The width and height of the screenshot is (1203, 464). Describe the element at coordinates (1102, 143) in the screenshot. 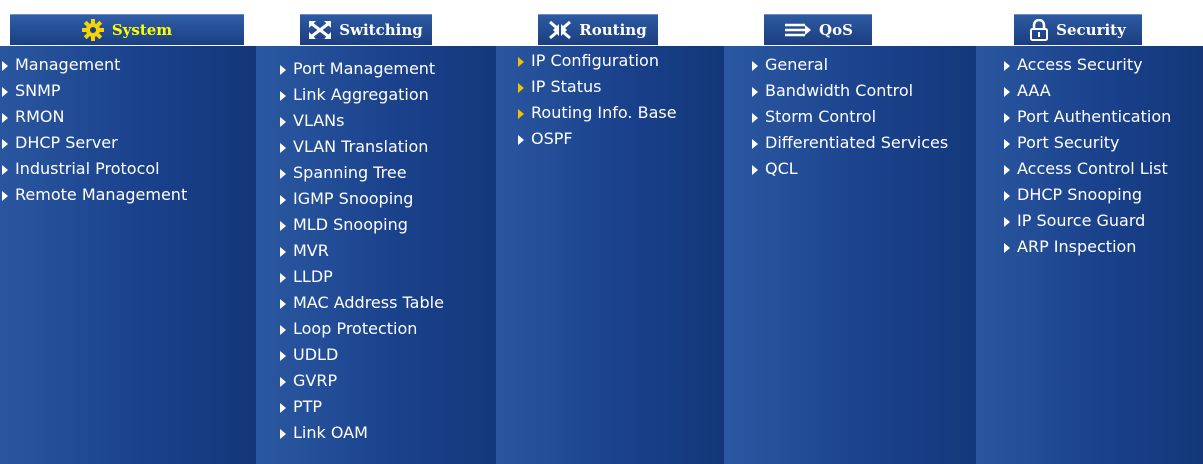

I see `menu-item-port-security: Port Security` at that location.